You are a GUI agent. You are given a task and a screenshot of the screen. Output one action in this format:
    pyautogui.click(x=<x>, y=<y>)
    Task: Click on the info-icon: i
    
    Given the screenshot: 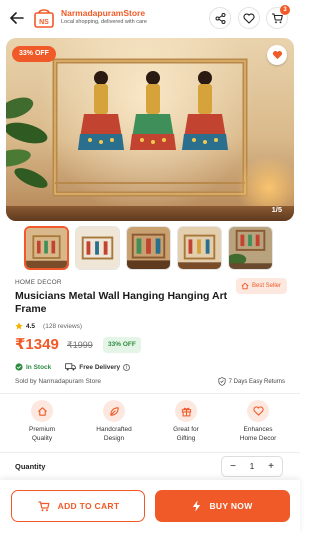 What is the action you would take?
    pyautogui.click(x=127, y=367)
    